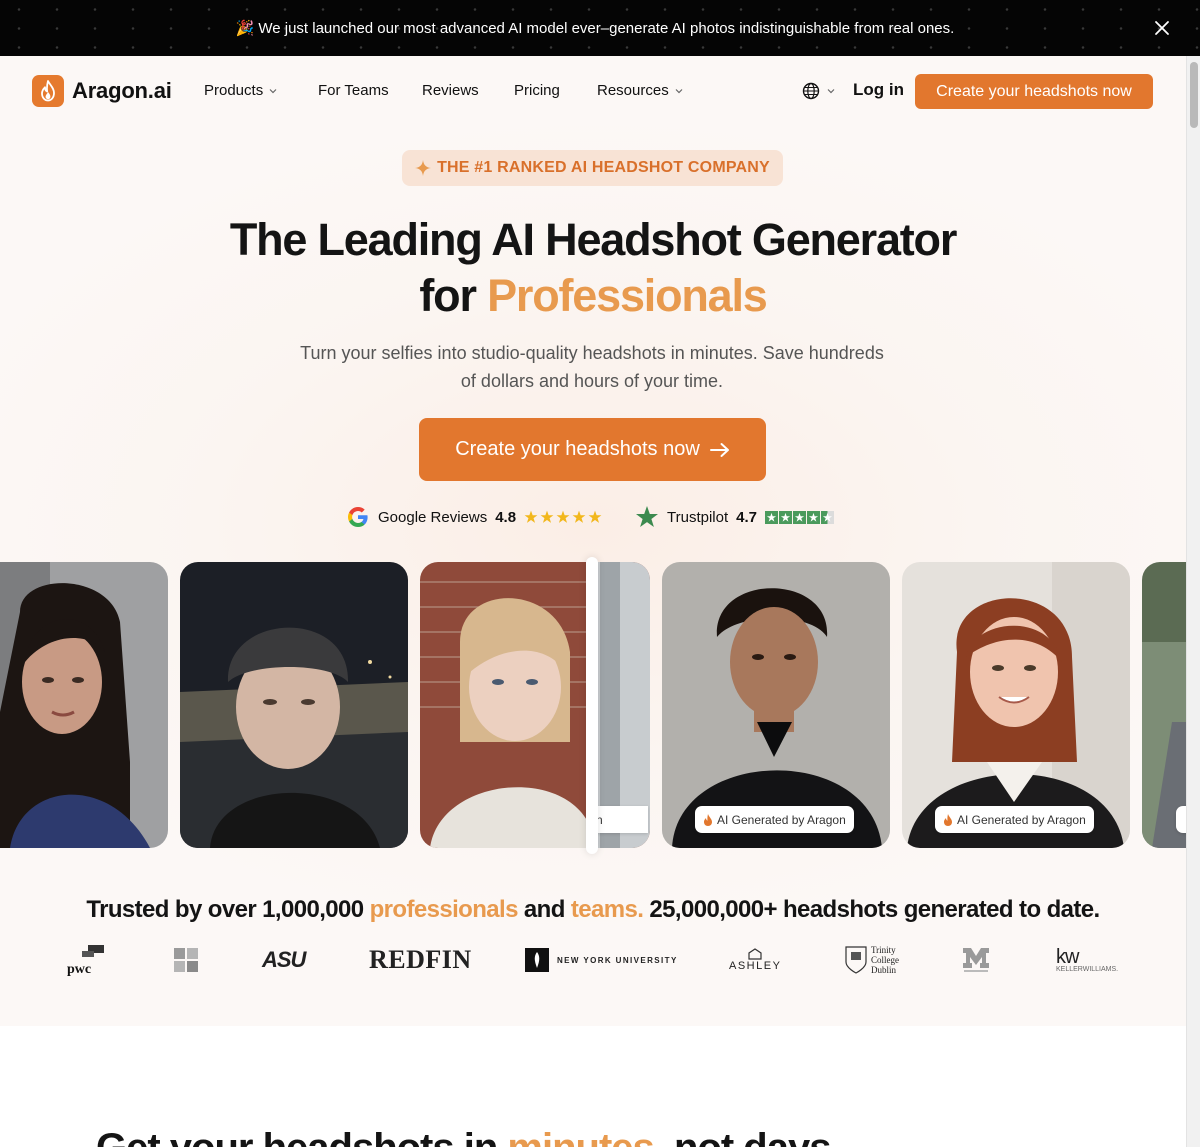 Image resolution: width=1200 pixels, height=1147 pixels. What do you see at coordinates (719, 449) in the screenshot?
I see `arrow-right-icon` at bounding box center [719, 449].